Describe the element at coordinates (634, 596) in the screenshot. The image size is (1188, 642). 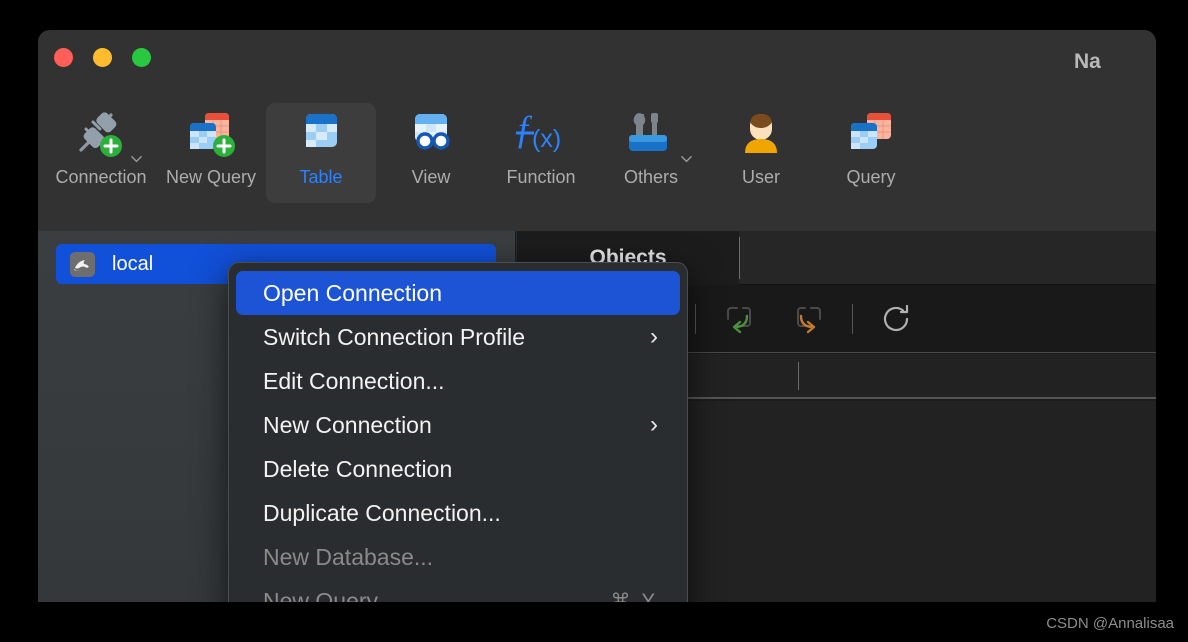
I see `menu-item-shortcut: ⌘ Y` at that location.